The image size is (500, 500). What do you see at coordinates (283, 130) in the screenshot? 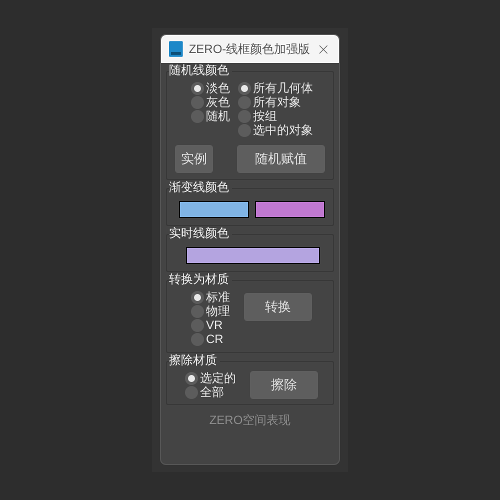
I see `radio-label: 选中的对象` at bounding box center [283, 130].